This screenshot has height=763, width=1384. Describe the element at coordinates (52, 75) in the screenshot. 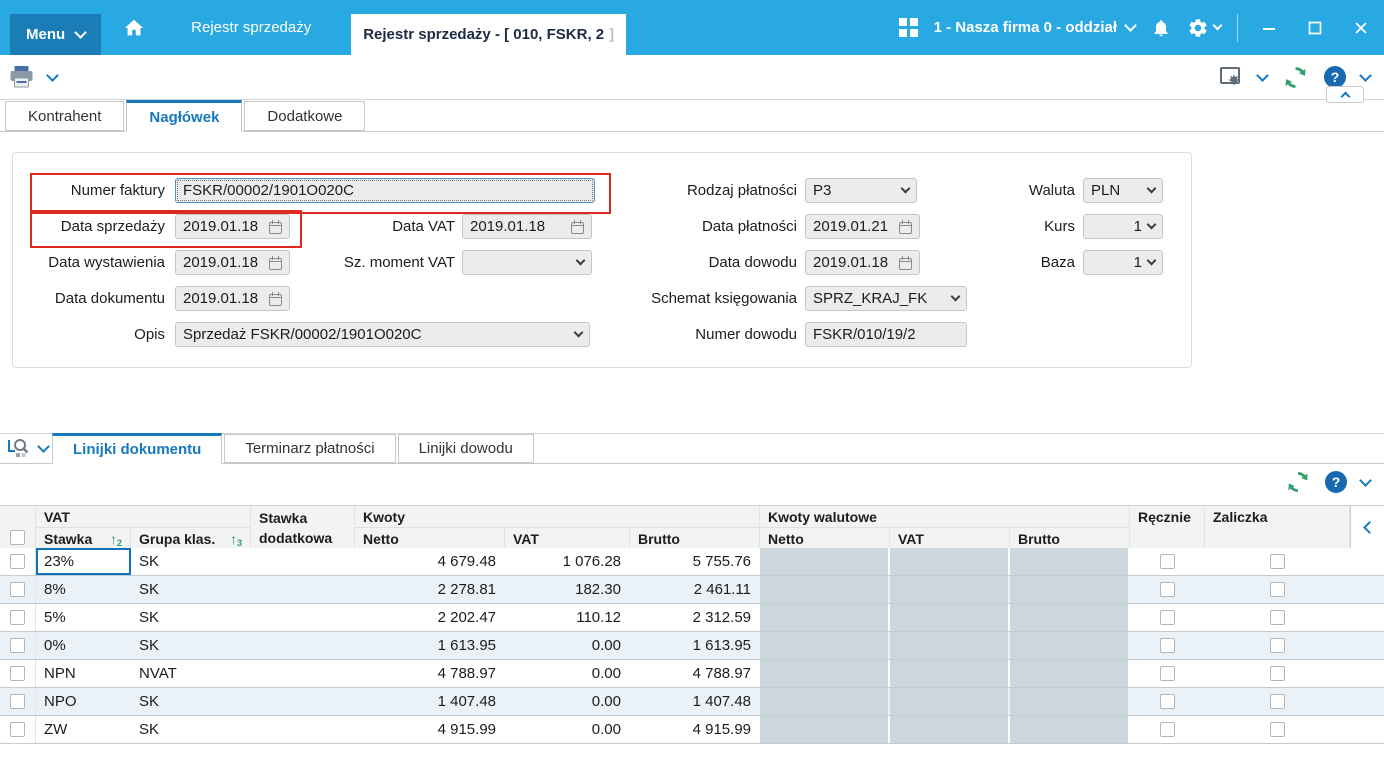

I see `print-options-chevron-icon` at that location.